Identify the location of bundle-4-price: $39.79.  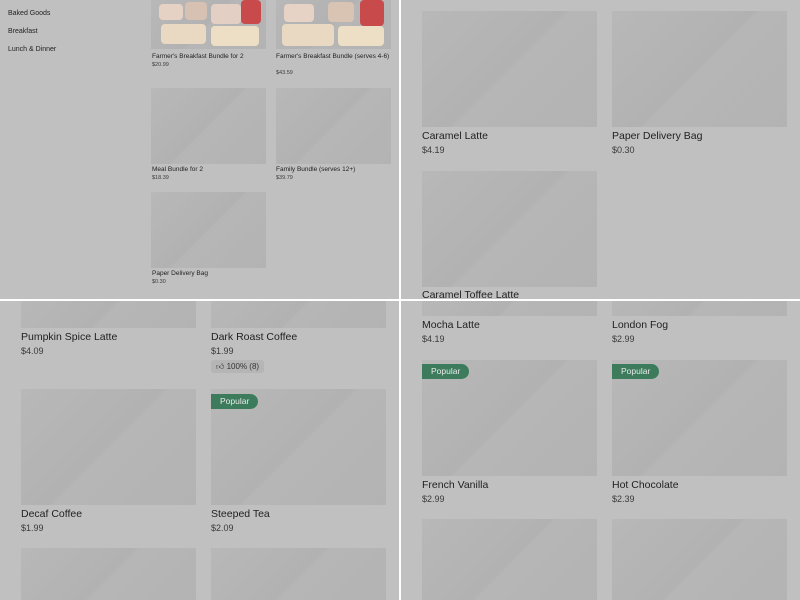
(284, 178).